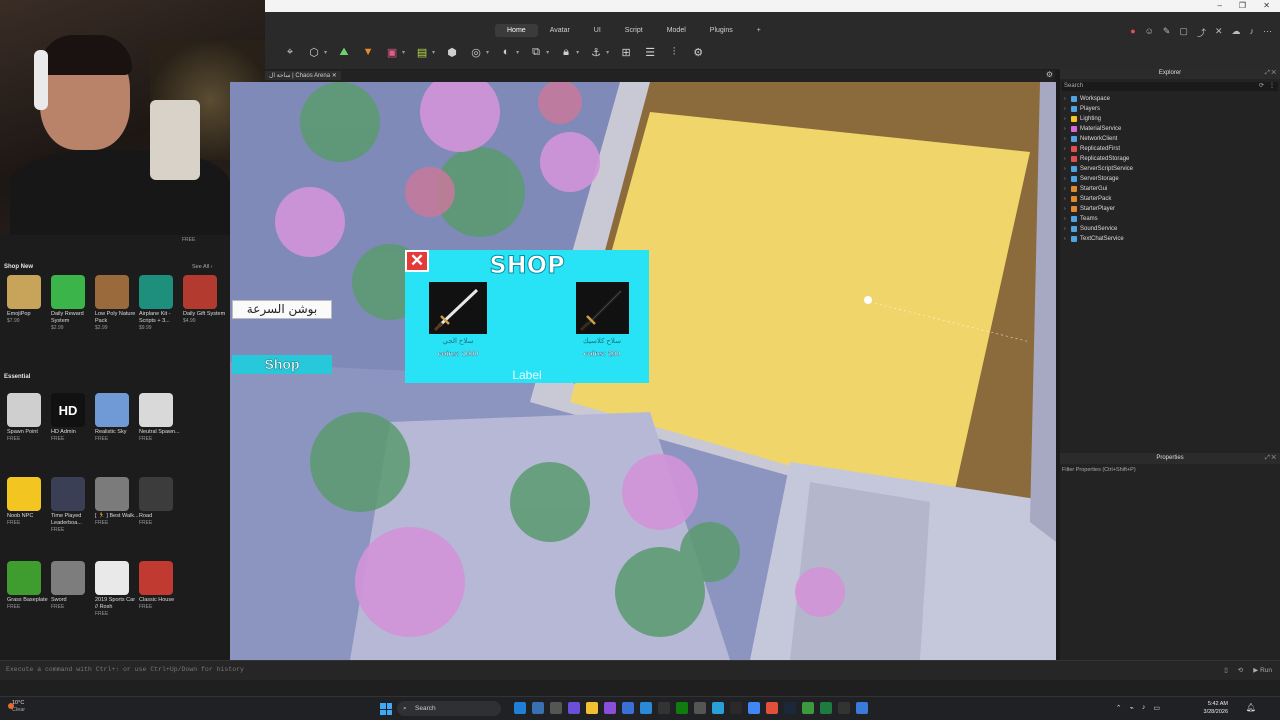 Image resolution: width=1280 pixels, height=720 pixels. Describe the element at coordinates (117, 417) in the screenshot. I see `toolbox-asset: Realistic Sky FREE` at that location.